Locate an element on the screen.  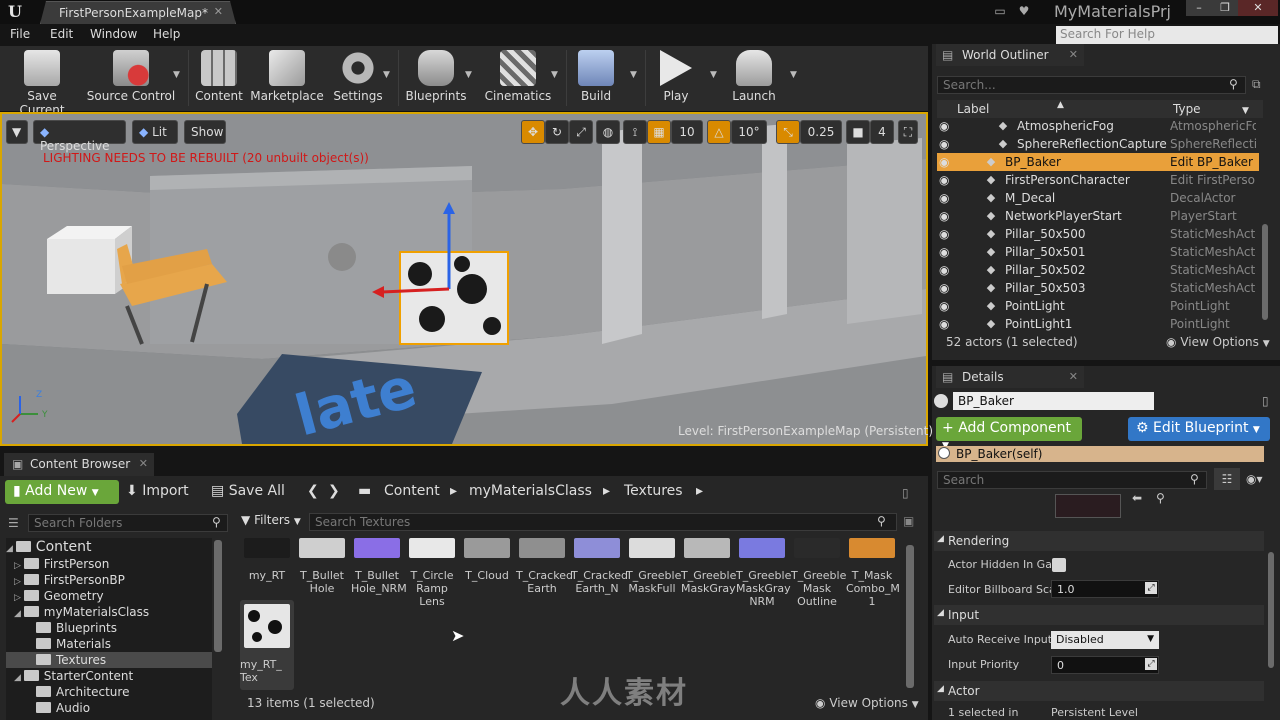
actor-type: Edit BP_Baker is located at coordinates (1213, 162).